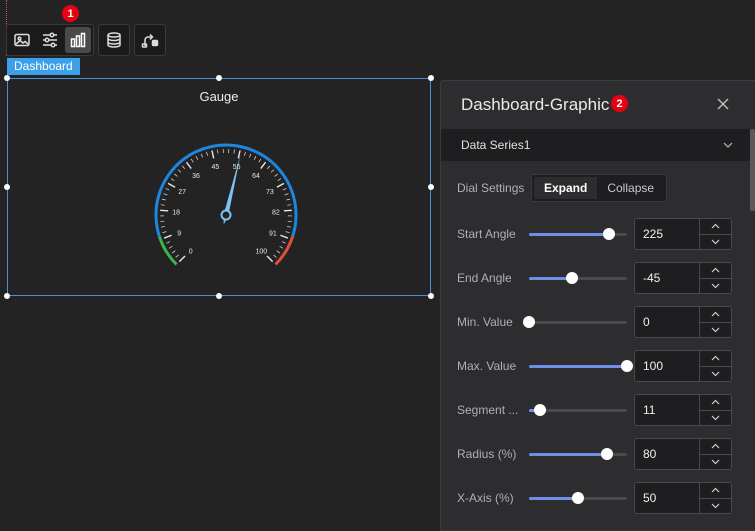  What do you see at coordinates (598, 145) in the screenshot?
I see `series-dropdown: Data Series1` at bounding box center [598, 145].